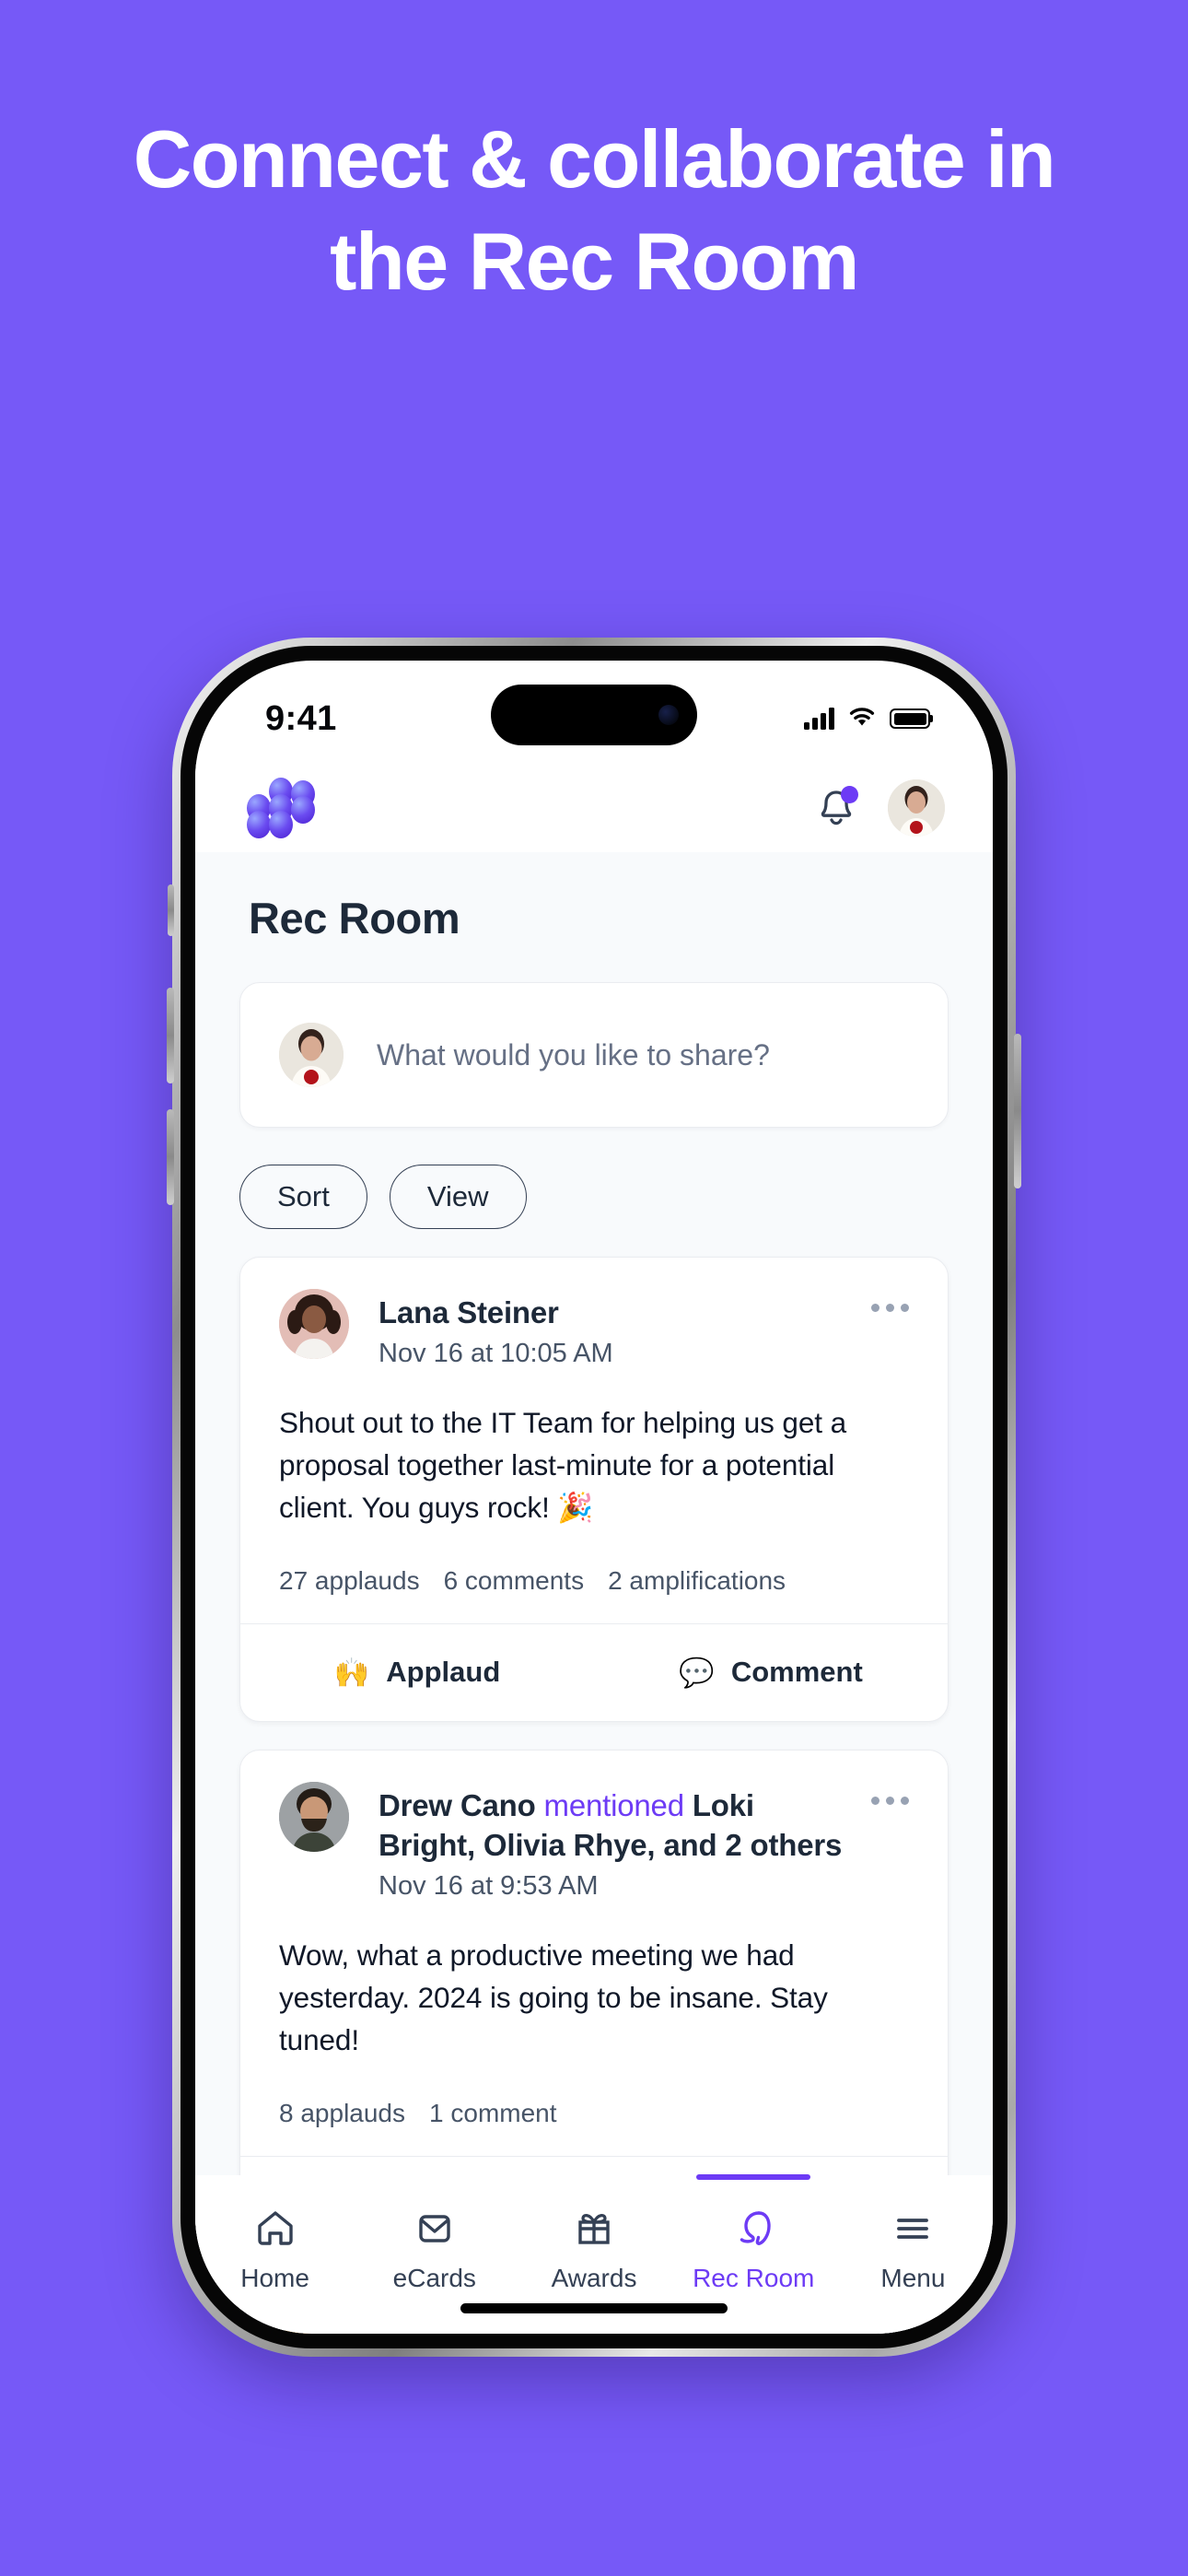  Describe the element at coordinates (753, 2177) in the screenshot. I see `active-tab-indicator` at that location.